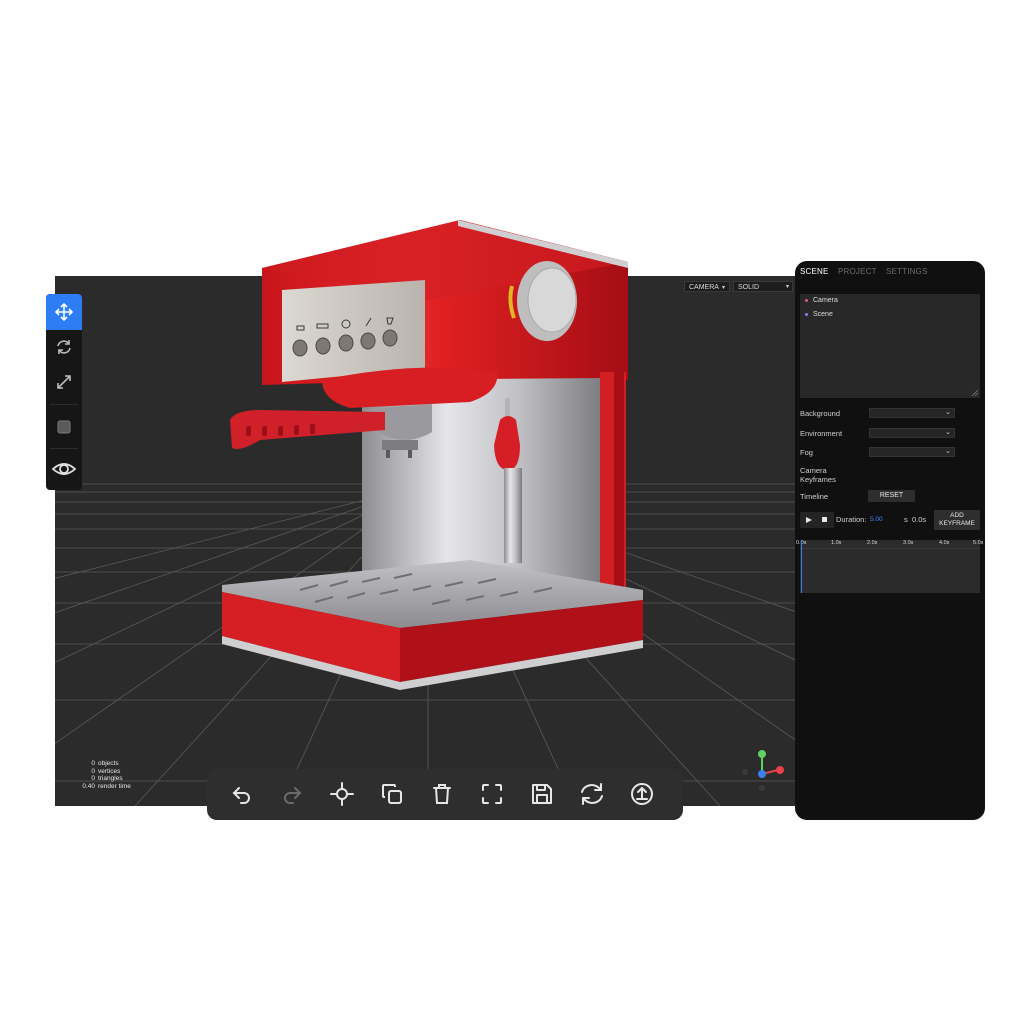 Image resolution: width=1024 pixels, height=1024 pixels. Describe the element at coordinates (825, 300) in the screenshot. I see `tree-item-label: Camera` at that location.